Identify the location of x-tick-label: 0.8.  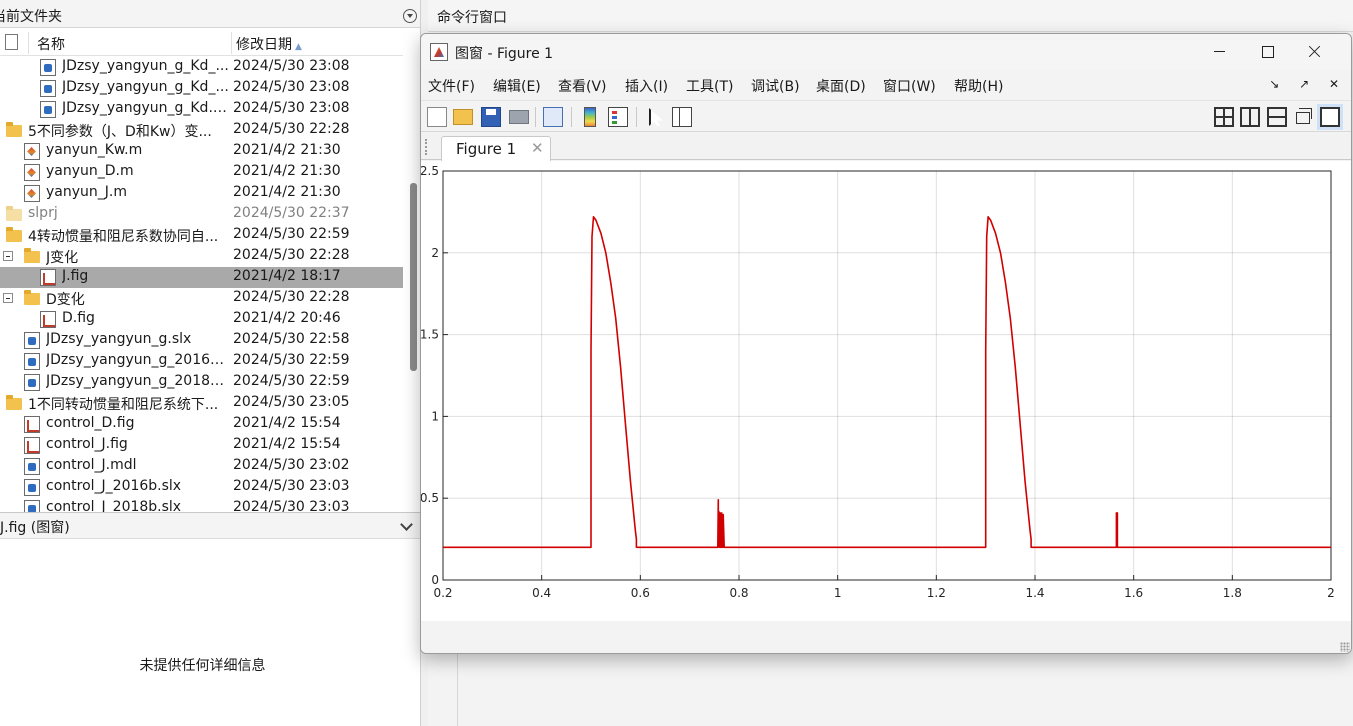
(738, 593).